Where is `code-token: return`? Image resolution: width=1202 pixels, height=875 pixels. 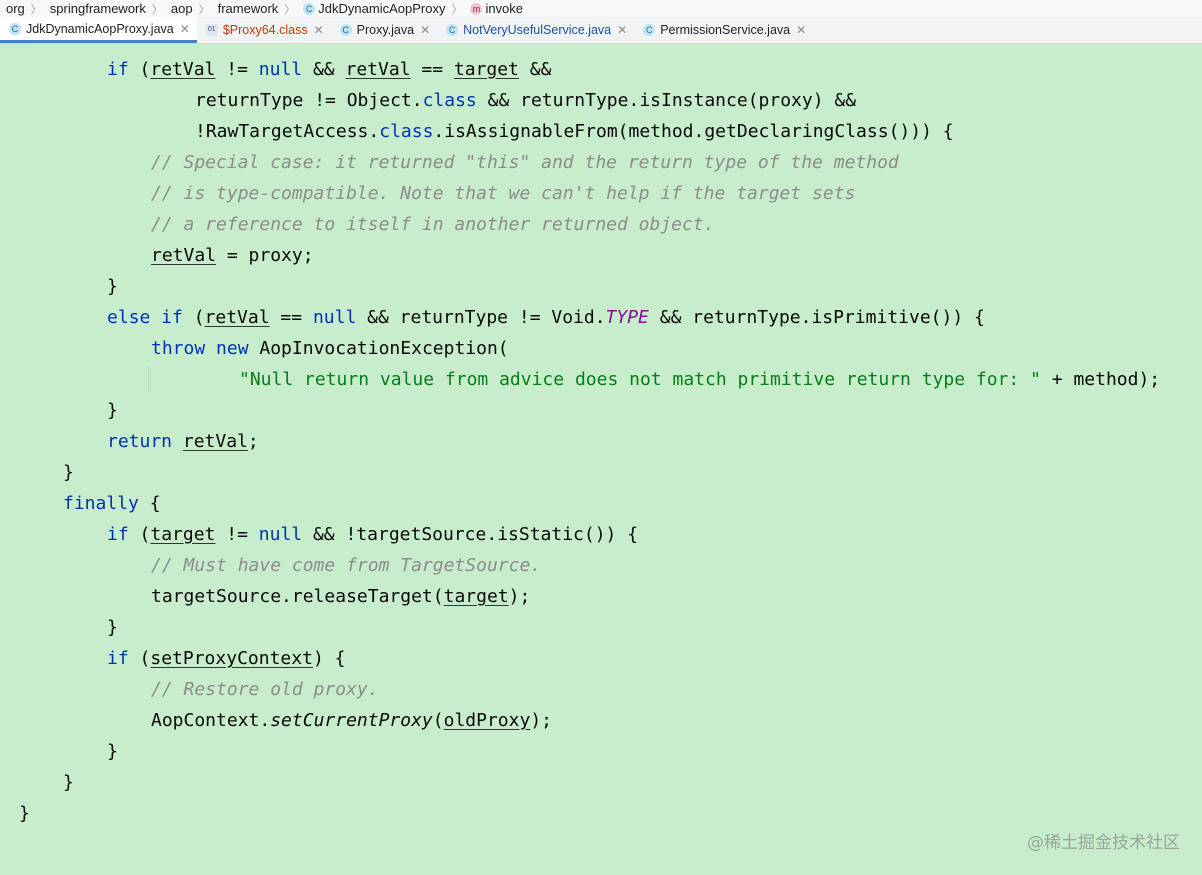 code-token: return is located at coordinates (140, 441).